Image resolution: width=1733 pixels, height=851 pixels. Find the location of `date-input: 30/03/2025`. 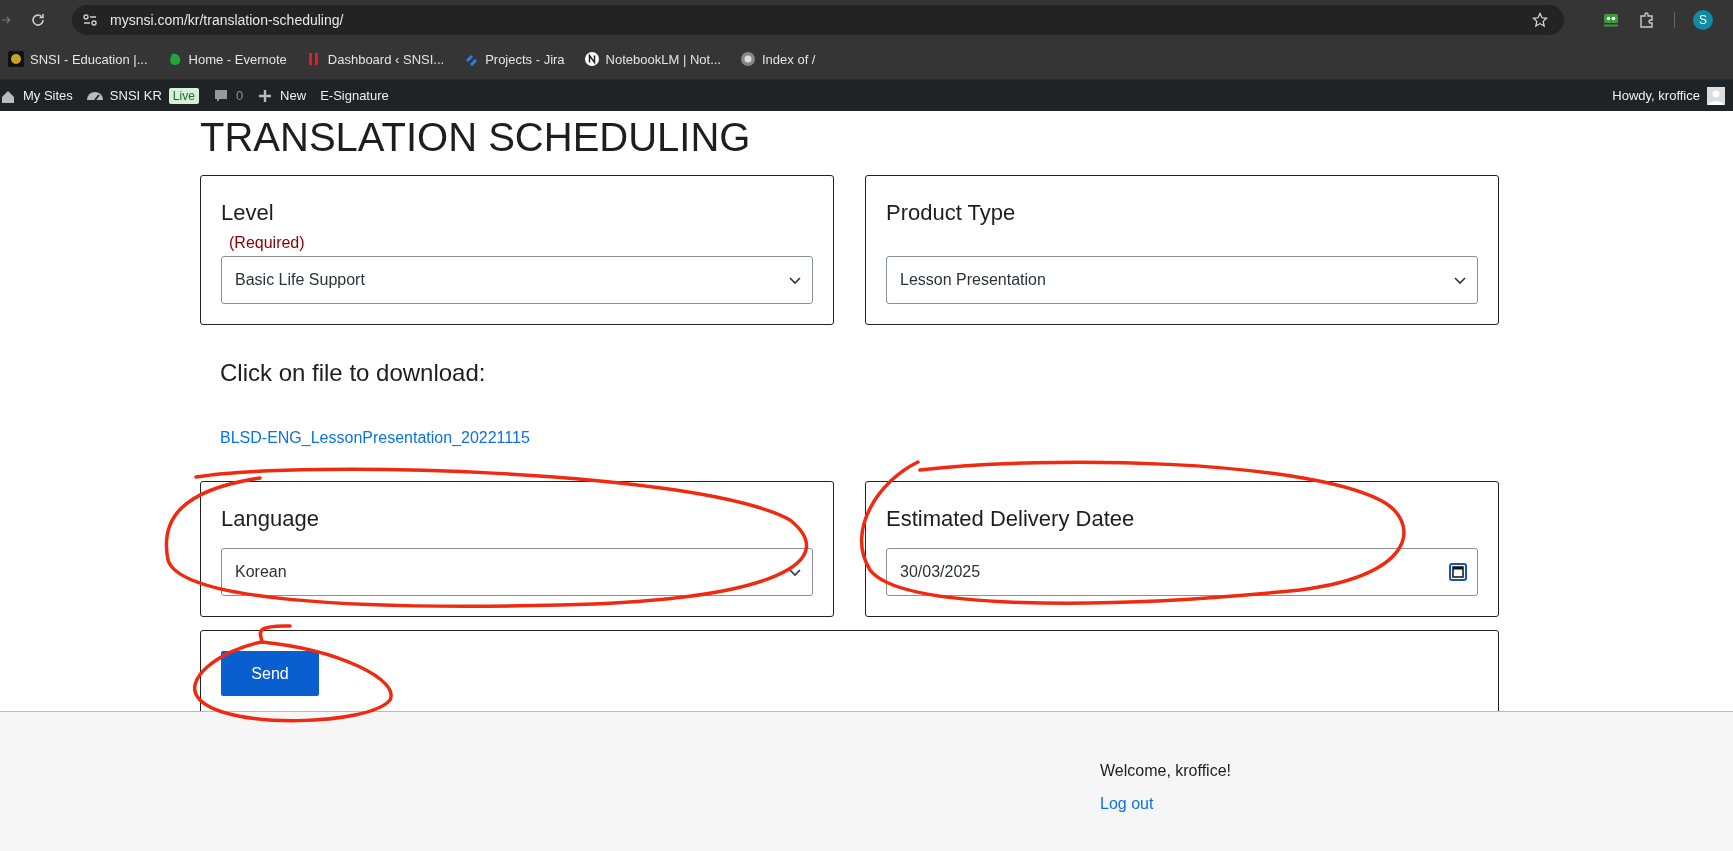

date-input: 30/03/2025 is located at coordinates (1182, 572).